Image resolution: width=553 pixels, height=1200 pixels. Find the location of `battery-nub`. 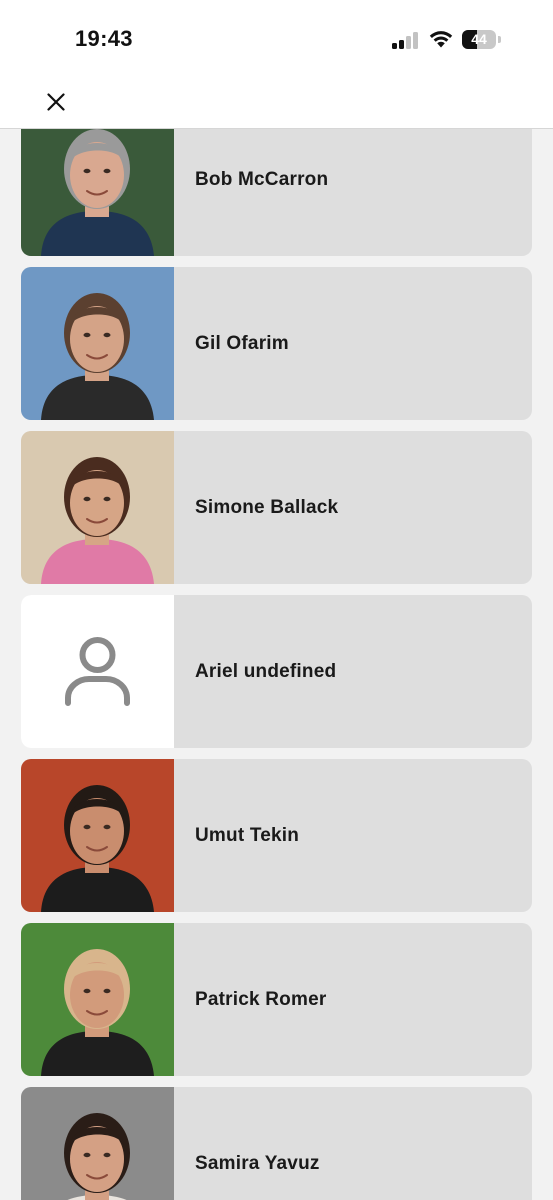

battery-nub is located at coordinates (499, 39).